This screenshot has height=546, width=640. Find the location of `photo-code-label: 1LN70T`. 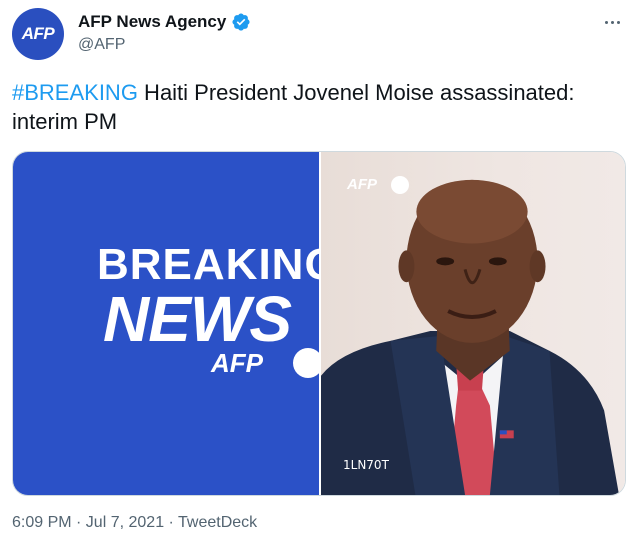

photo-code-label: 1LN70T is located at coordinates (366, 465).